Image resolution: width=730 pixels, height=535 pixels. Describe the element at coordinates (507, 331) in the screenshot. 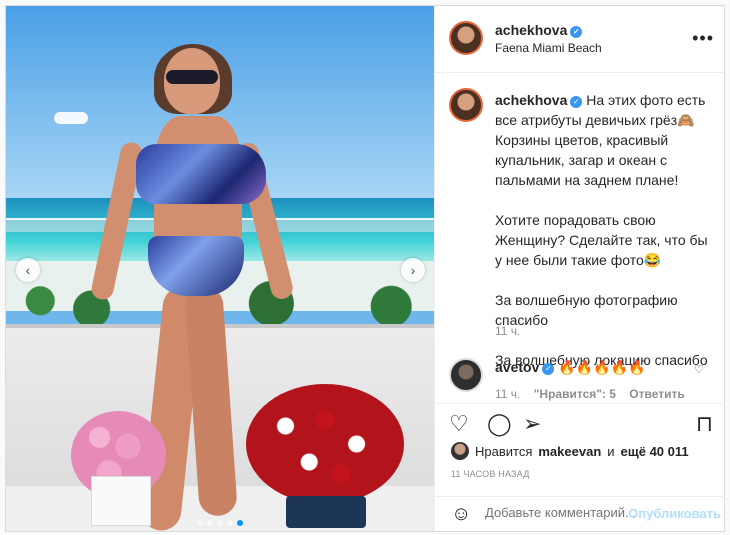

I see `caption-time: 11 ч.` at that location.